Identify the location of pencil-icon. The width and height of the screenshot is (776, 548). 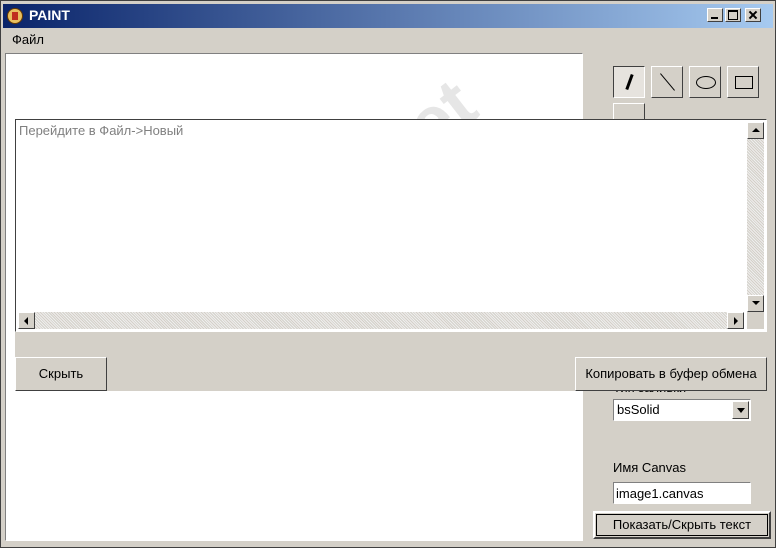
(629, 82).